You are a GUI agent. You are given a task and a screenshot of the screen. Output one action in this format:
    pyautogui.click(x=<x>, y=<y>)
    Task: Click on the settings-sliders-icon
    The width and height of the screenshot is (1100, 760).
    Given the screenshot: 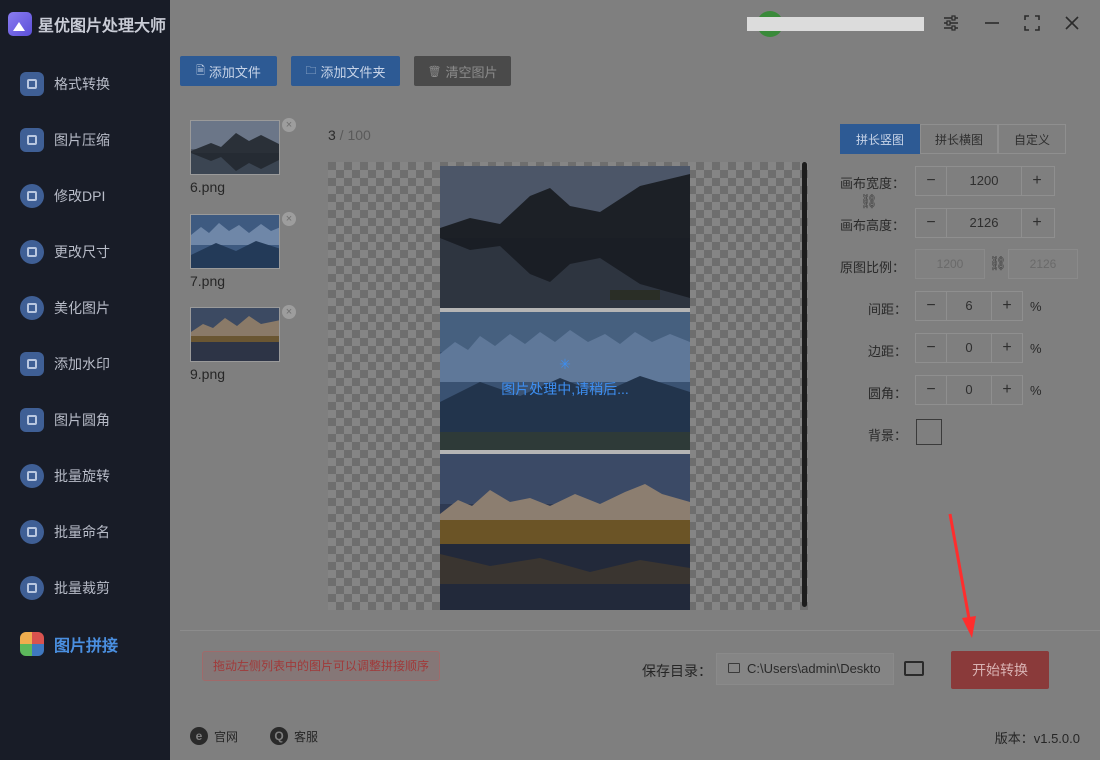 What is the action you would take?
    pyautogui.click(x=951, y=23)
    